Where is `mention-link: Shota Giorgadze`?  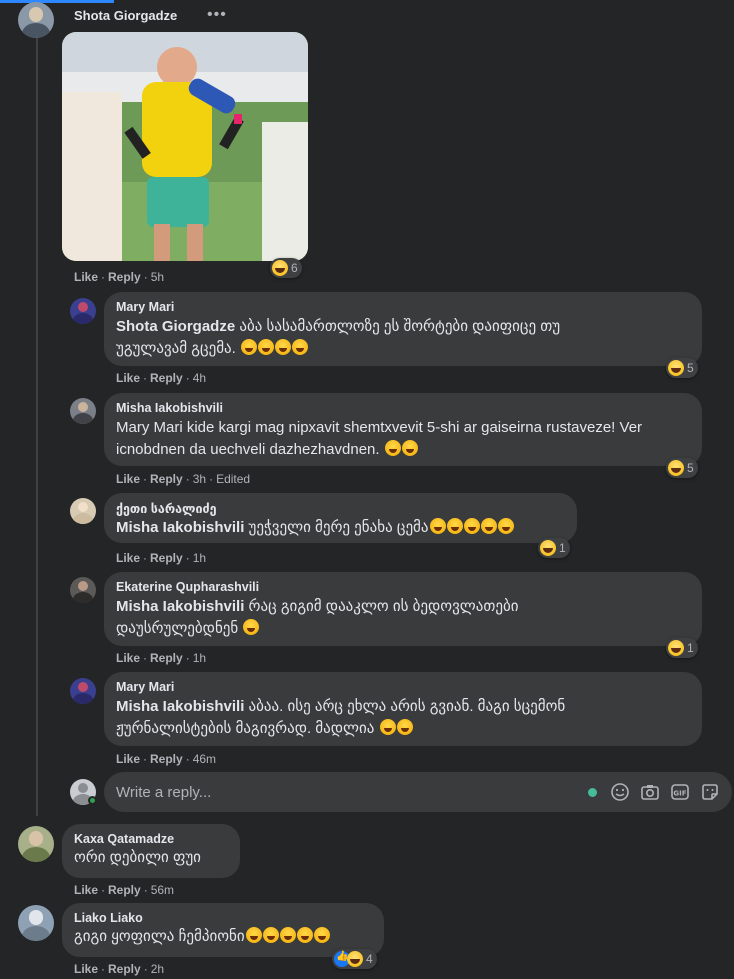
mention-link: Shota Giorgadze is located at coordinates (175, 326).